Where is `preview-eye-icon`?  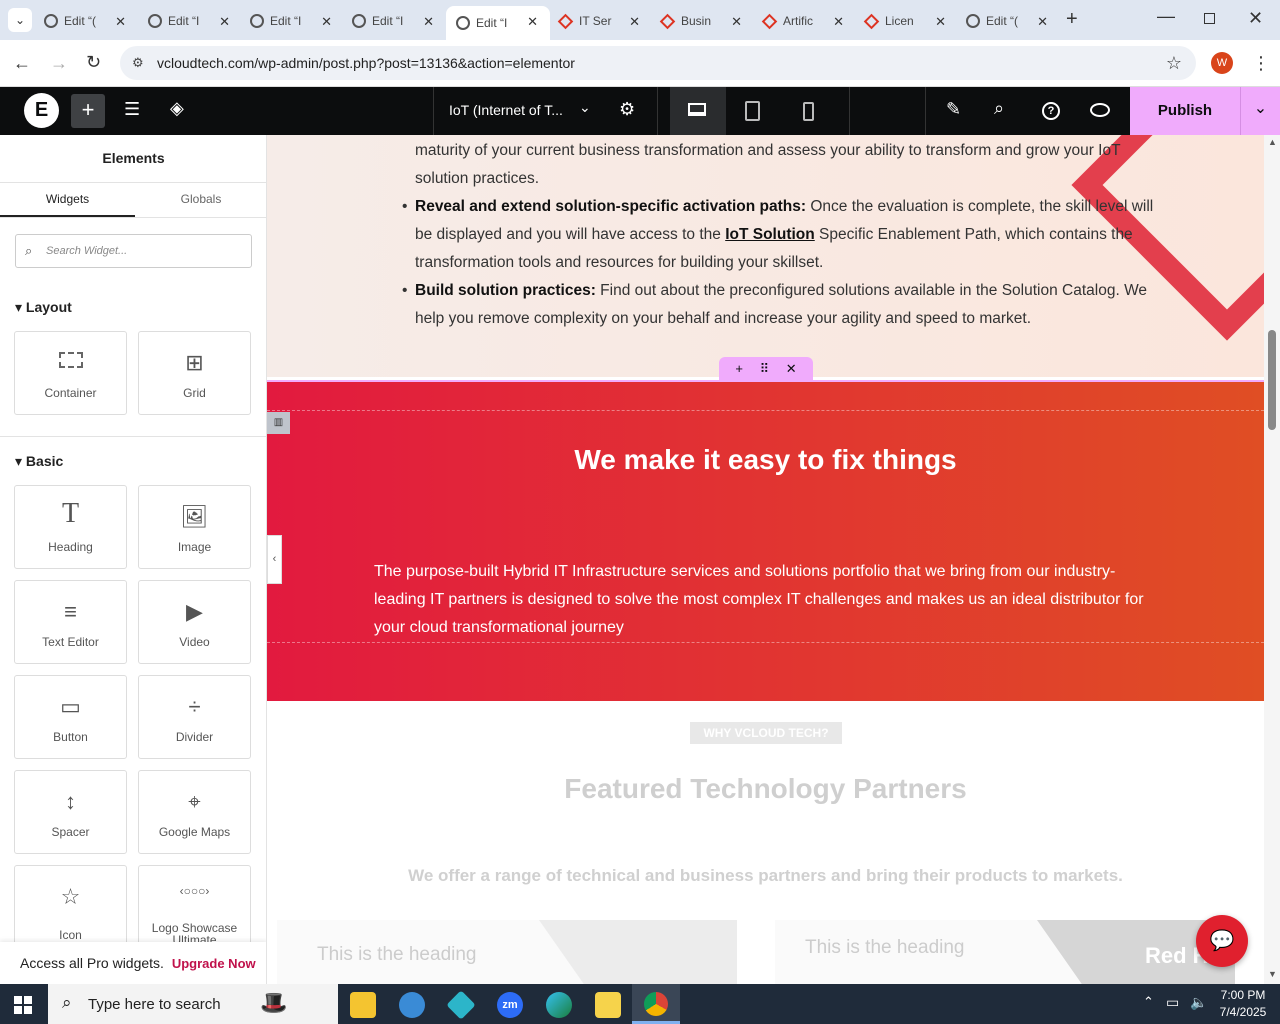
preview-eye-icon is located at coordinates (1100, 110).